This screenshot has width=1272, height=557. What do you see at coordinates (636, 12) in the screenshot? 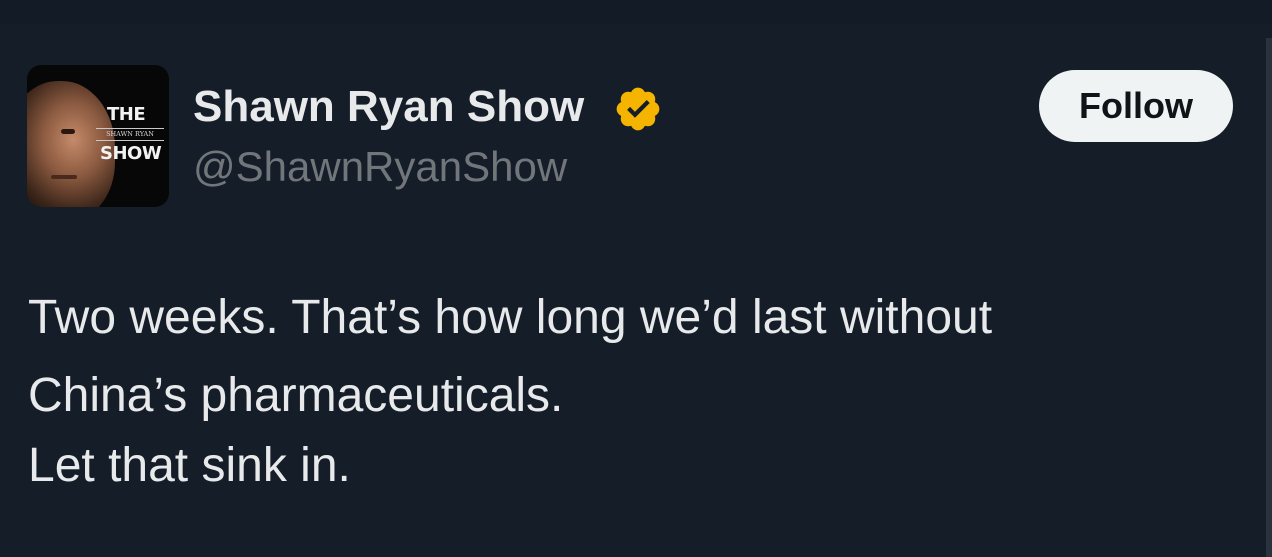
I see `top-strip` at bounding box center [636, 12].